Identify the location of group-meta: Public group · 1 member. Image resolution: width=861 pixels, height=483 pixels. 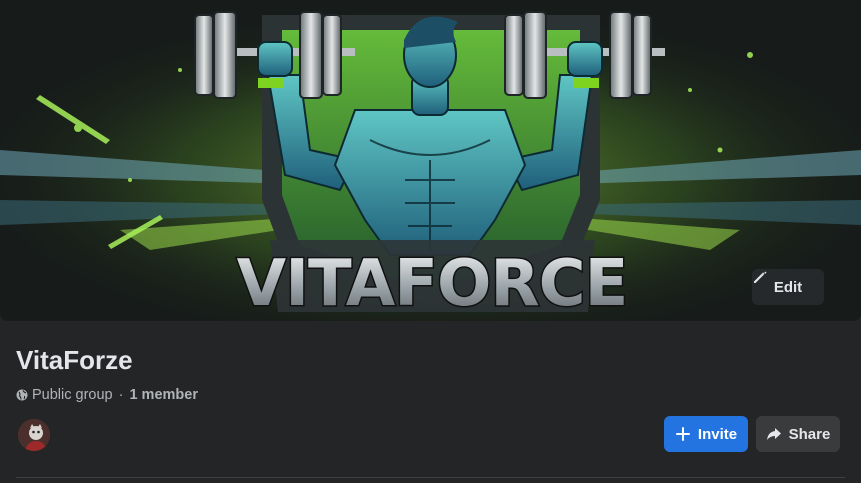
(107, 395).